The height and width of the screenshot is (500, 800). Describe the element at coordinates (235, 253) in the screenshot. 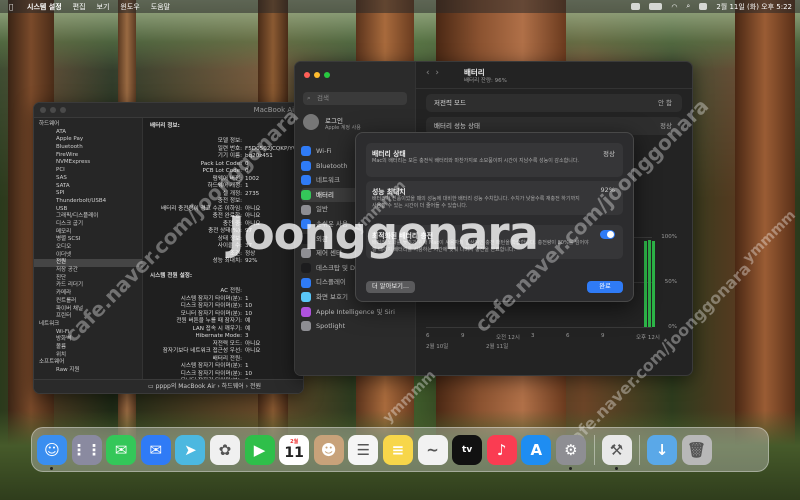

I see `detail-key: 조건:` at that location.